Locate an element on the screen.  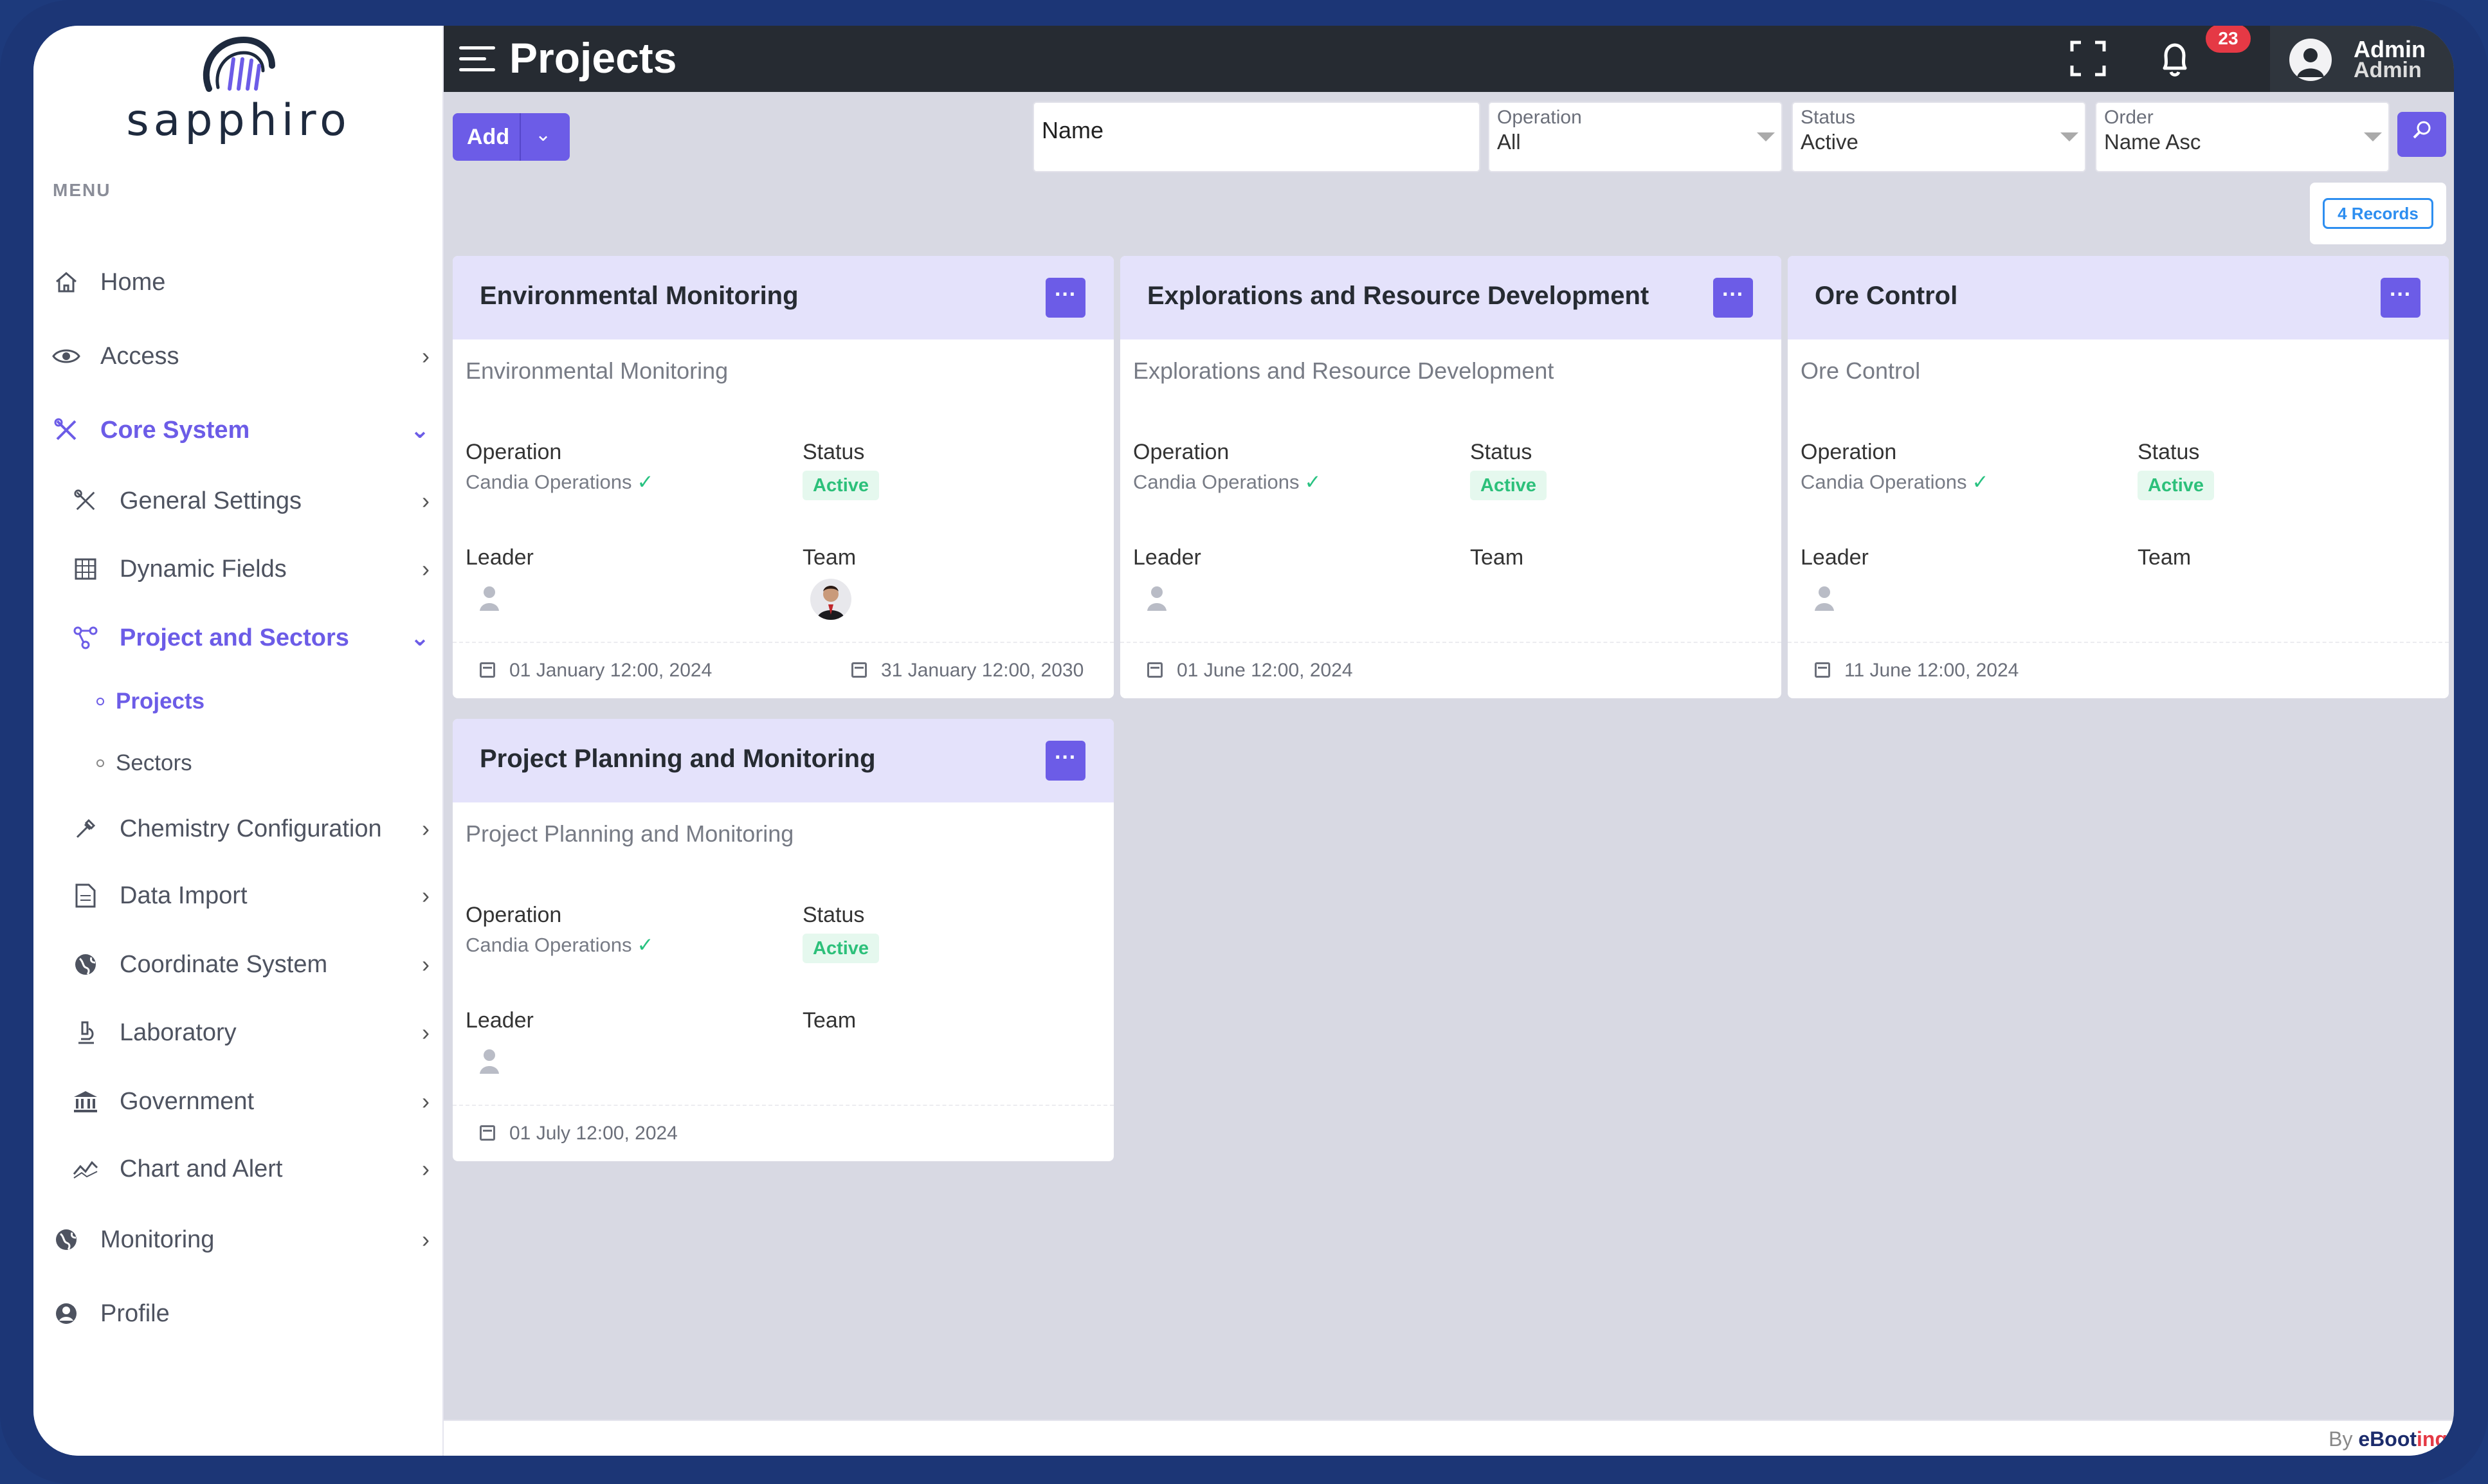
status-select-value: Active is located at coordinates (1830, 142).